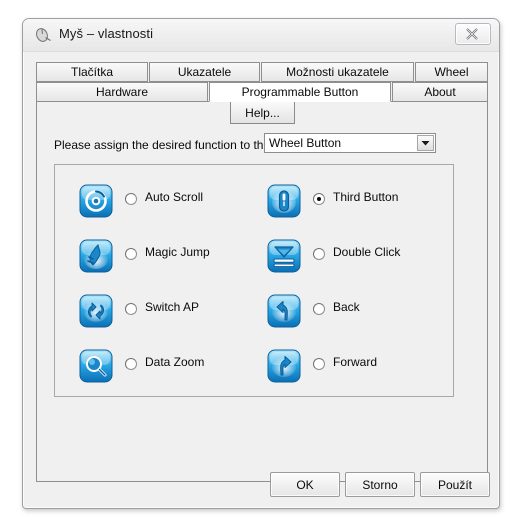 The image size is (523, 526). I want to click on radio-double-click, so click(319, 254).